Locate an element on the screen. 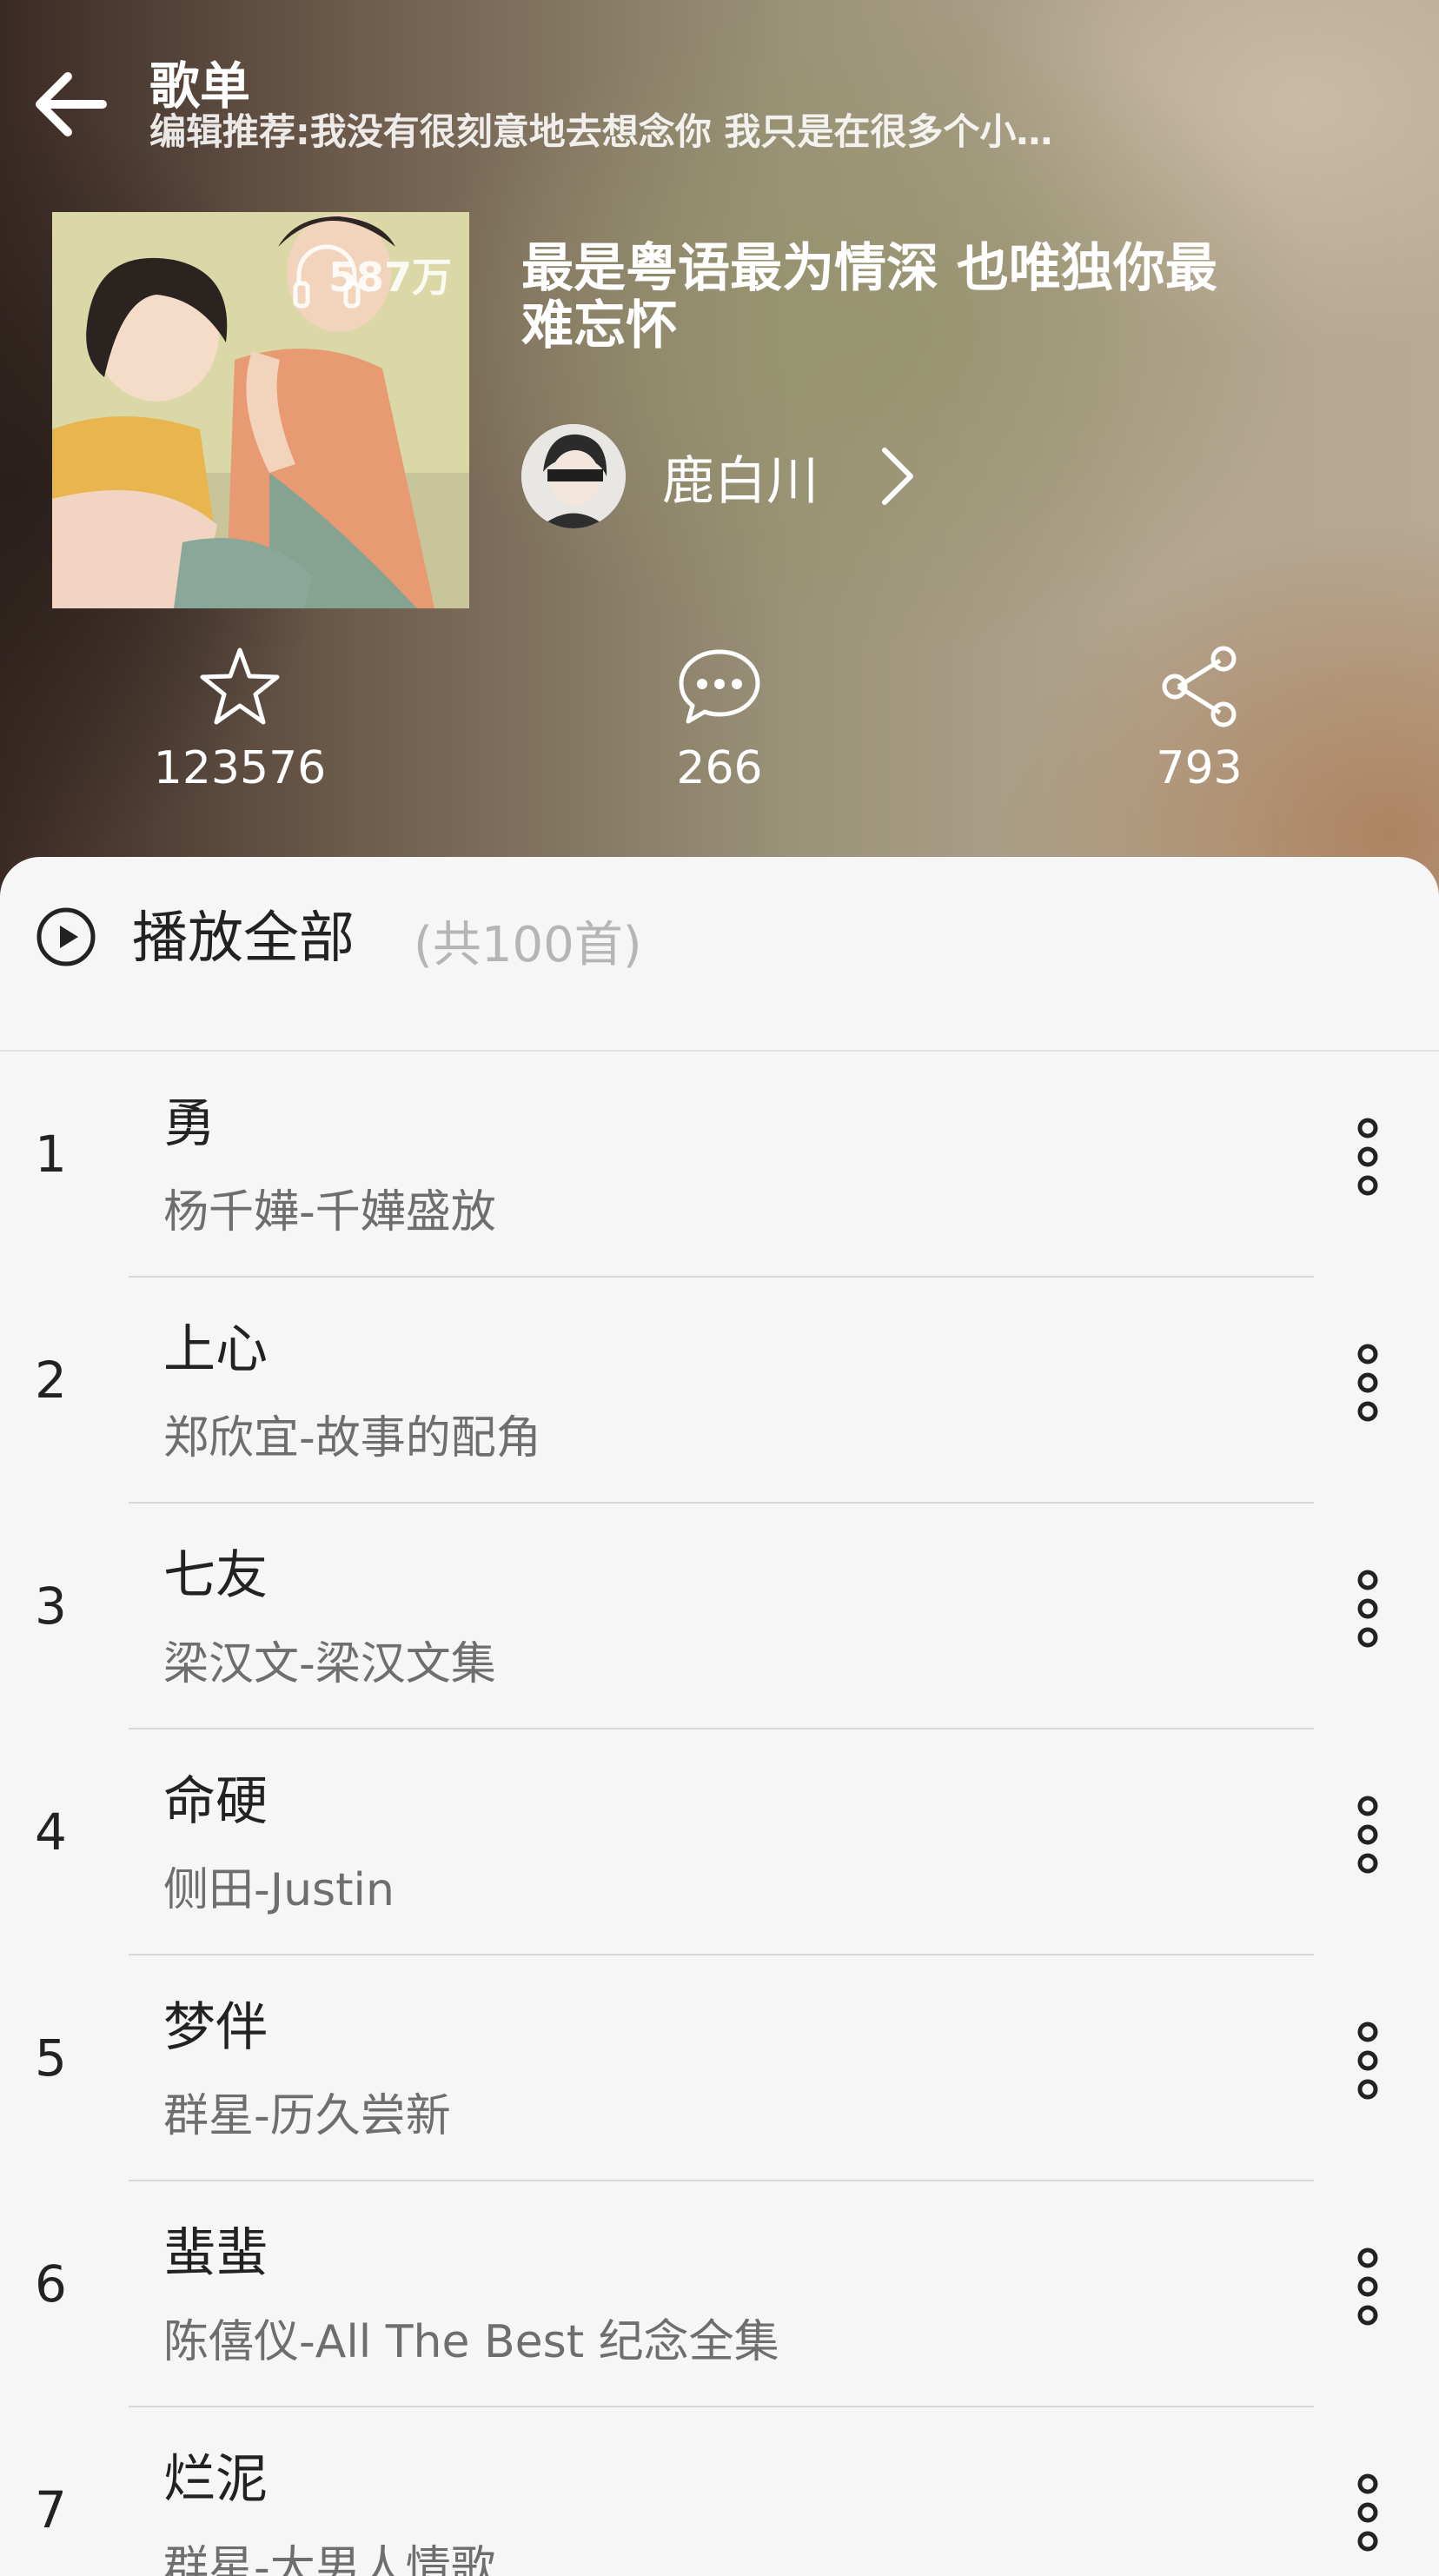  song-row: 2 上心郑欣宜-故事的配角 is located at coordinates (719, 1391).